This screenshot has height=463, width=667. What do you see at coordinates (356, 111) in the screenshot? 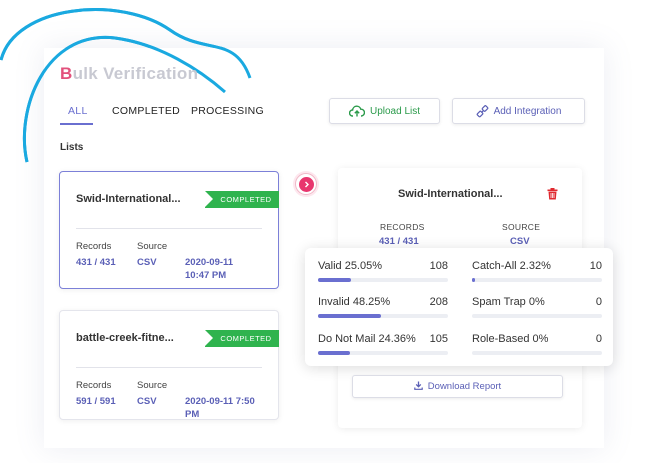
I see `cloud-upload-icon` at bounding box center [356, 111].